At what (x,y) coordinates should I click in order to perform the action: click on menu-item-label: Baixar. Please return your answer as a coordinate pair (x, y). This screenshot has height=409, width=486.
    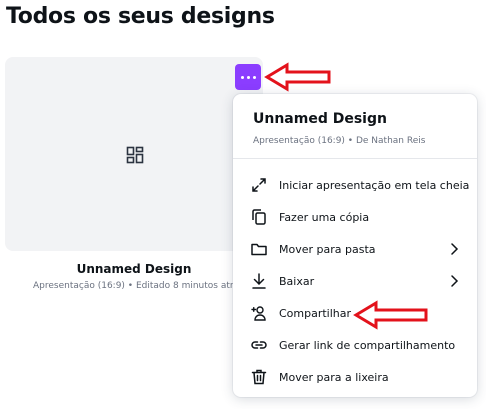
    Looking at the image, I should click on (297, 281).